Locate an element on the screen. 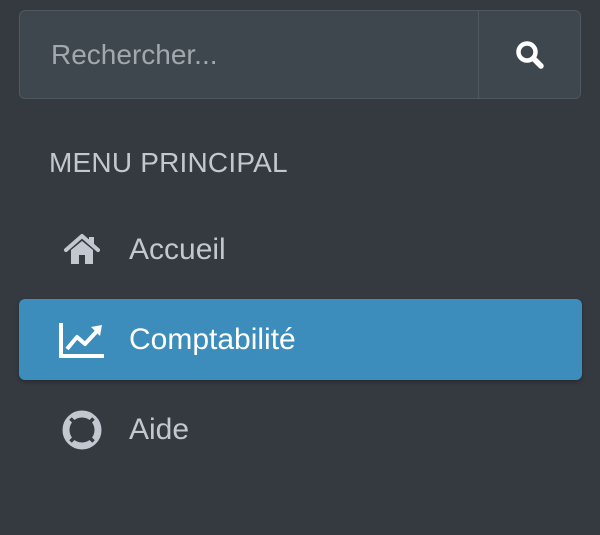 Image resolution: width=600 pixels, height=535 pixels. sidebar-item-accueil: Accueil is located at coordinates (300, 249).